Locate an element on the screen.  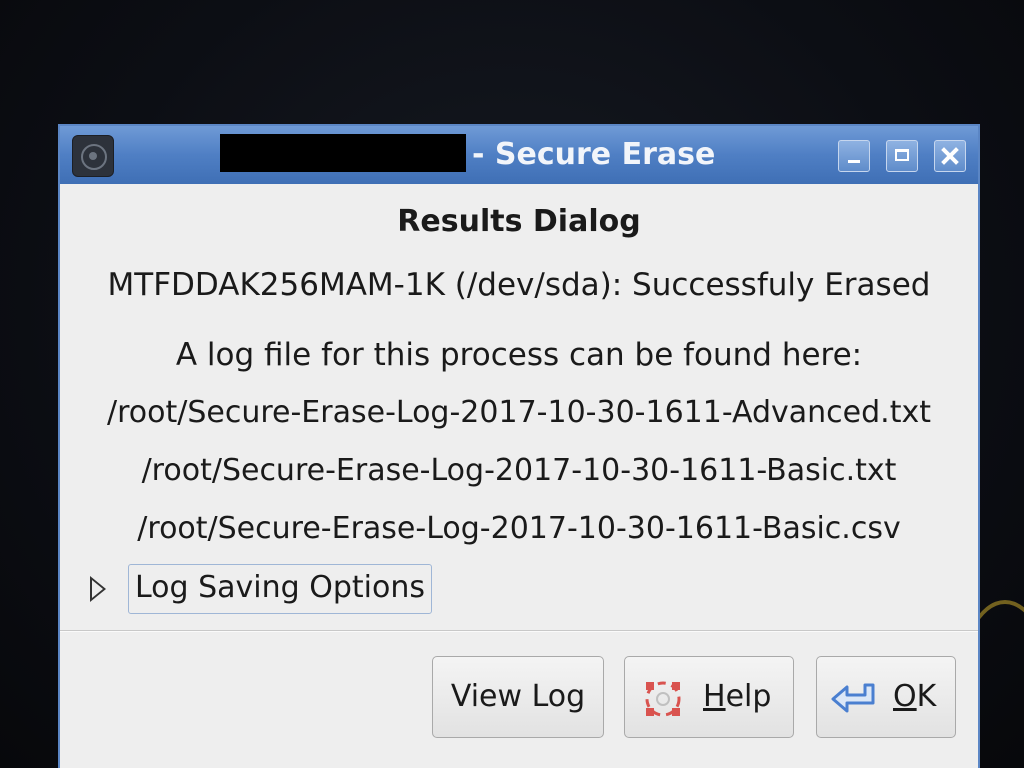
ok-mnemonic: O is located at coordinates (905, 696).